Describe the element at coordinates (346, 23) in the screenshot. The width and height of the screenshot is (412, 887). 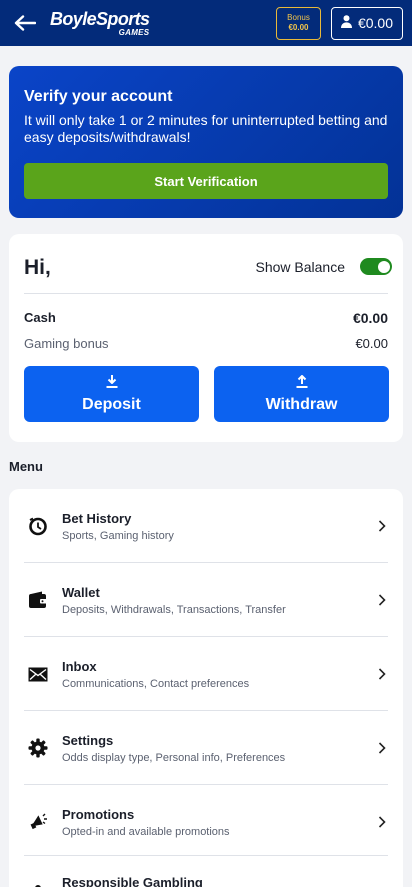
I see `user-icon` at that location.